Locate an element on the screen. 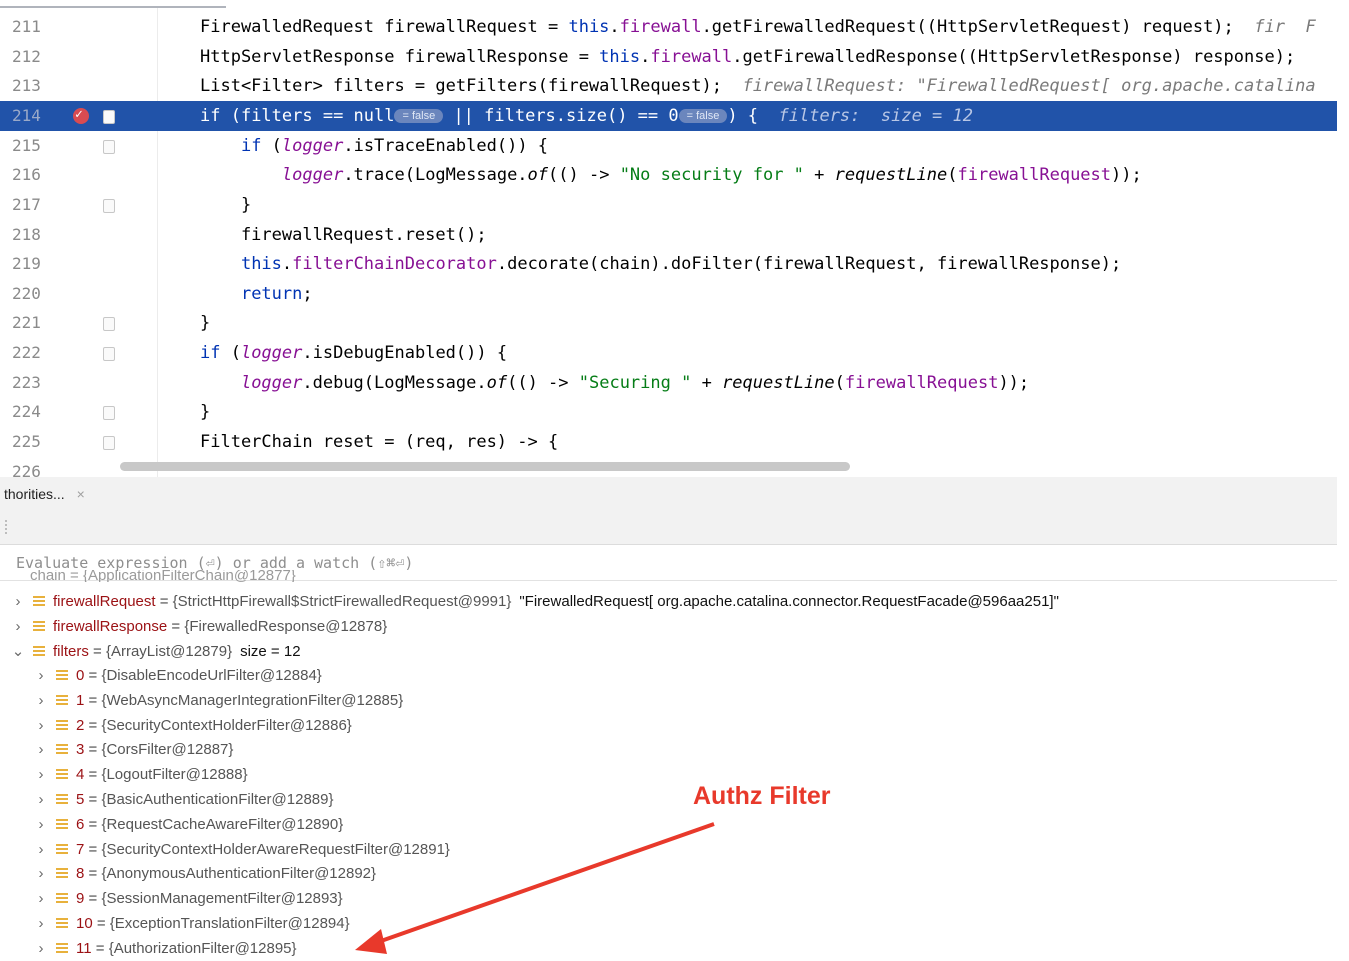 The image size is (1349, 961). annotation-arrow is located at coordinates (535, 888).